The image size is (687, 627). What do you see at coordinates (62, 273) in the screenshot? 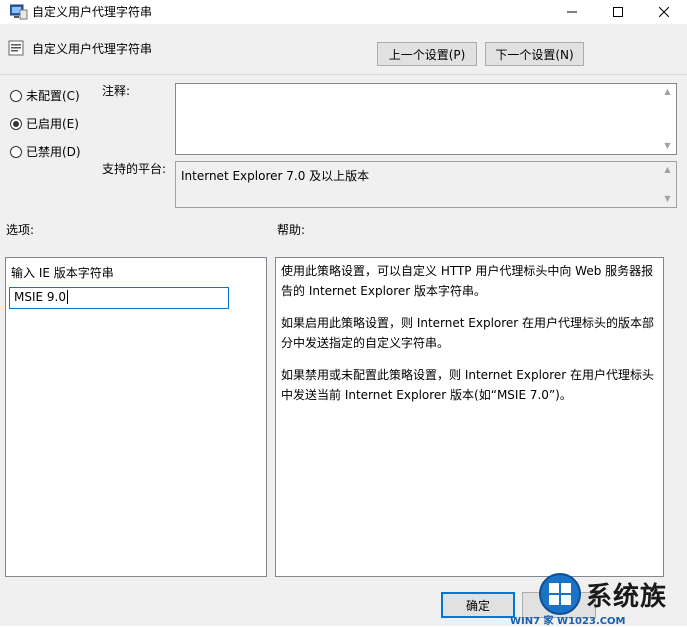
I see `ie-version-label: 输入 IE 版本字符串` at bounding box center [62, 273].